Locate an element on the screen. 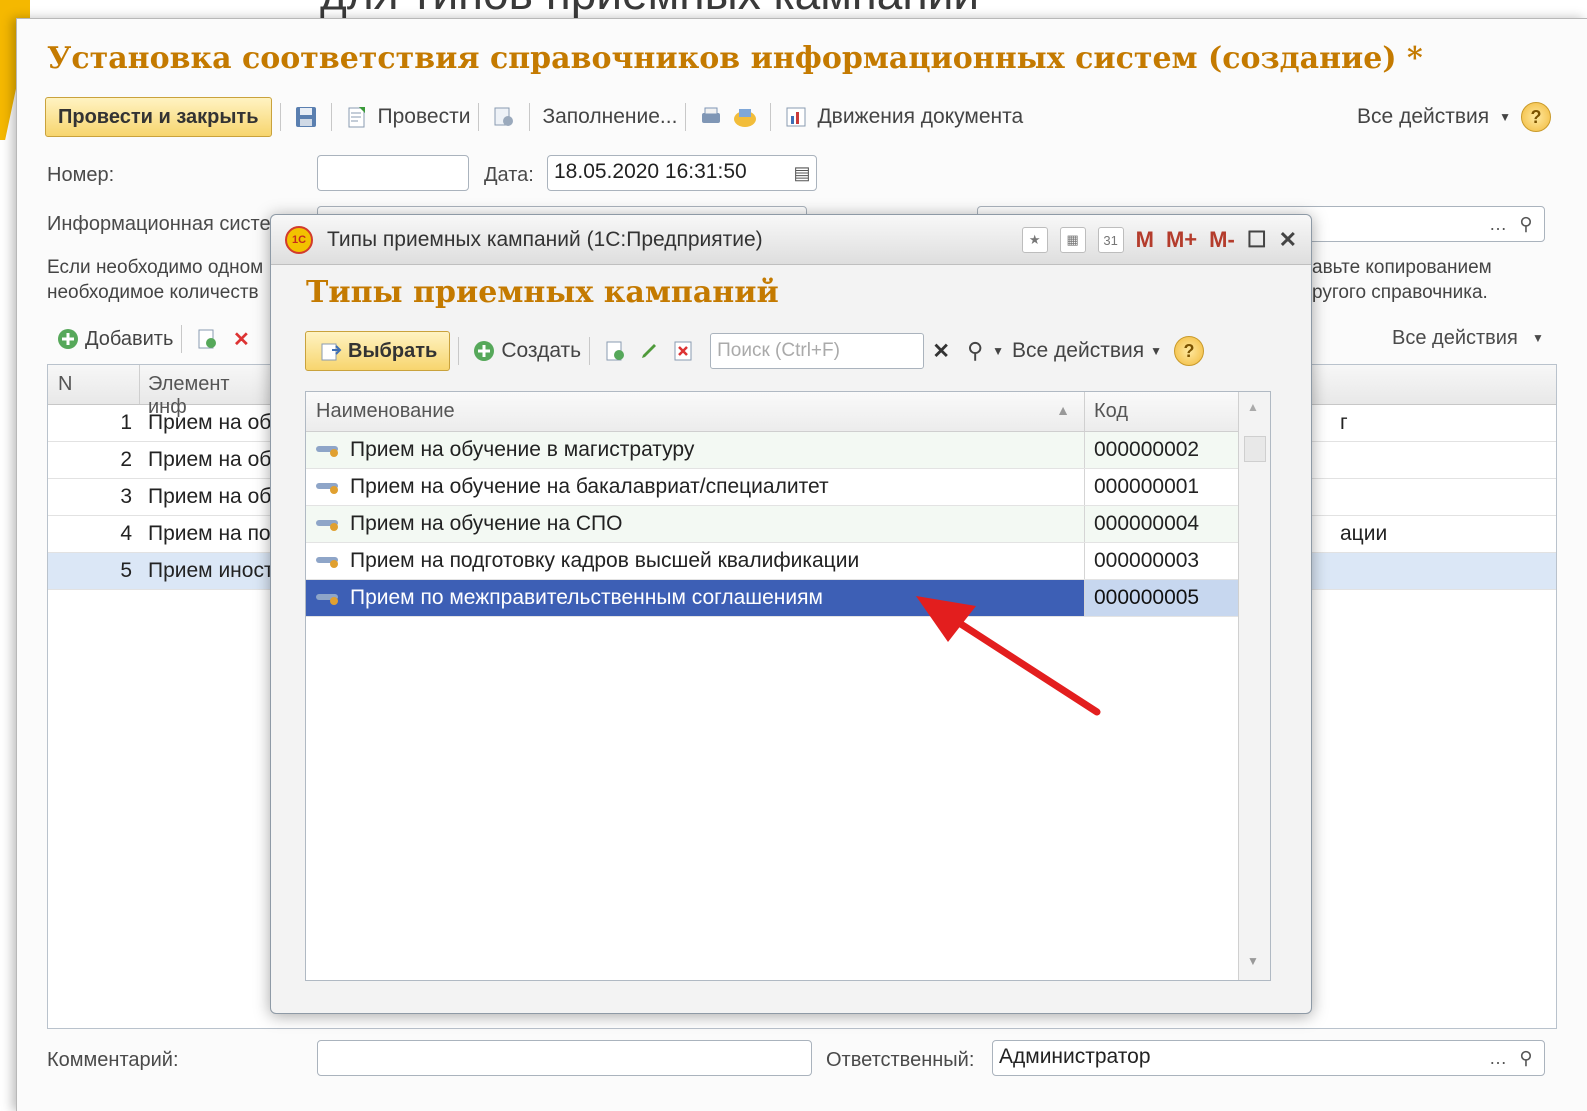 The image size is (1587, 1111). scroll-thumb is located at coordinates (1255, 449).